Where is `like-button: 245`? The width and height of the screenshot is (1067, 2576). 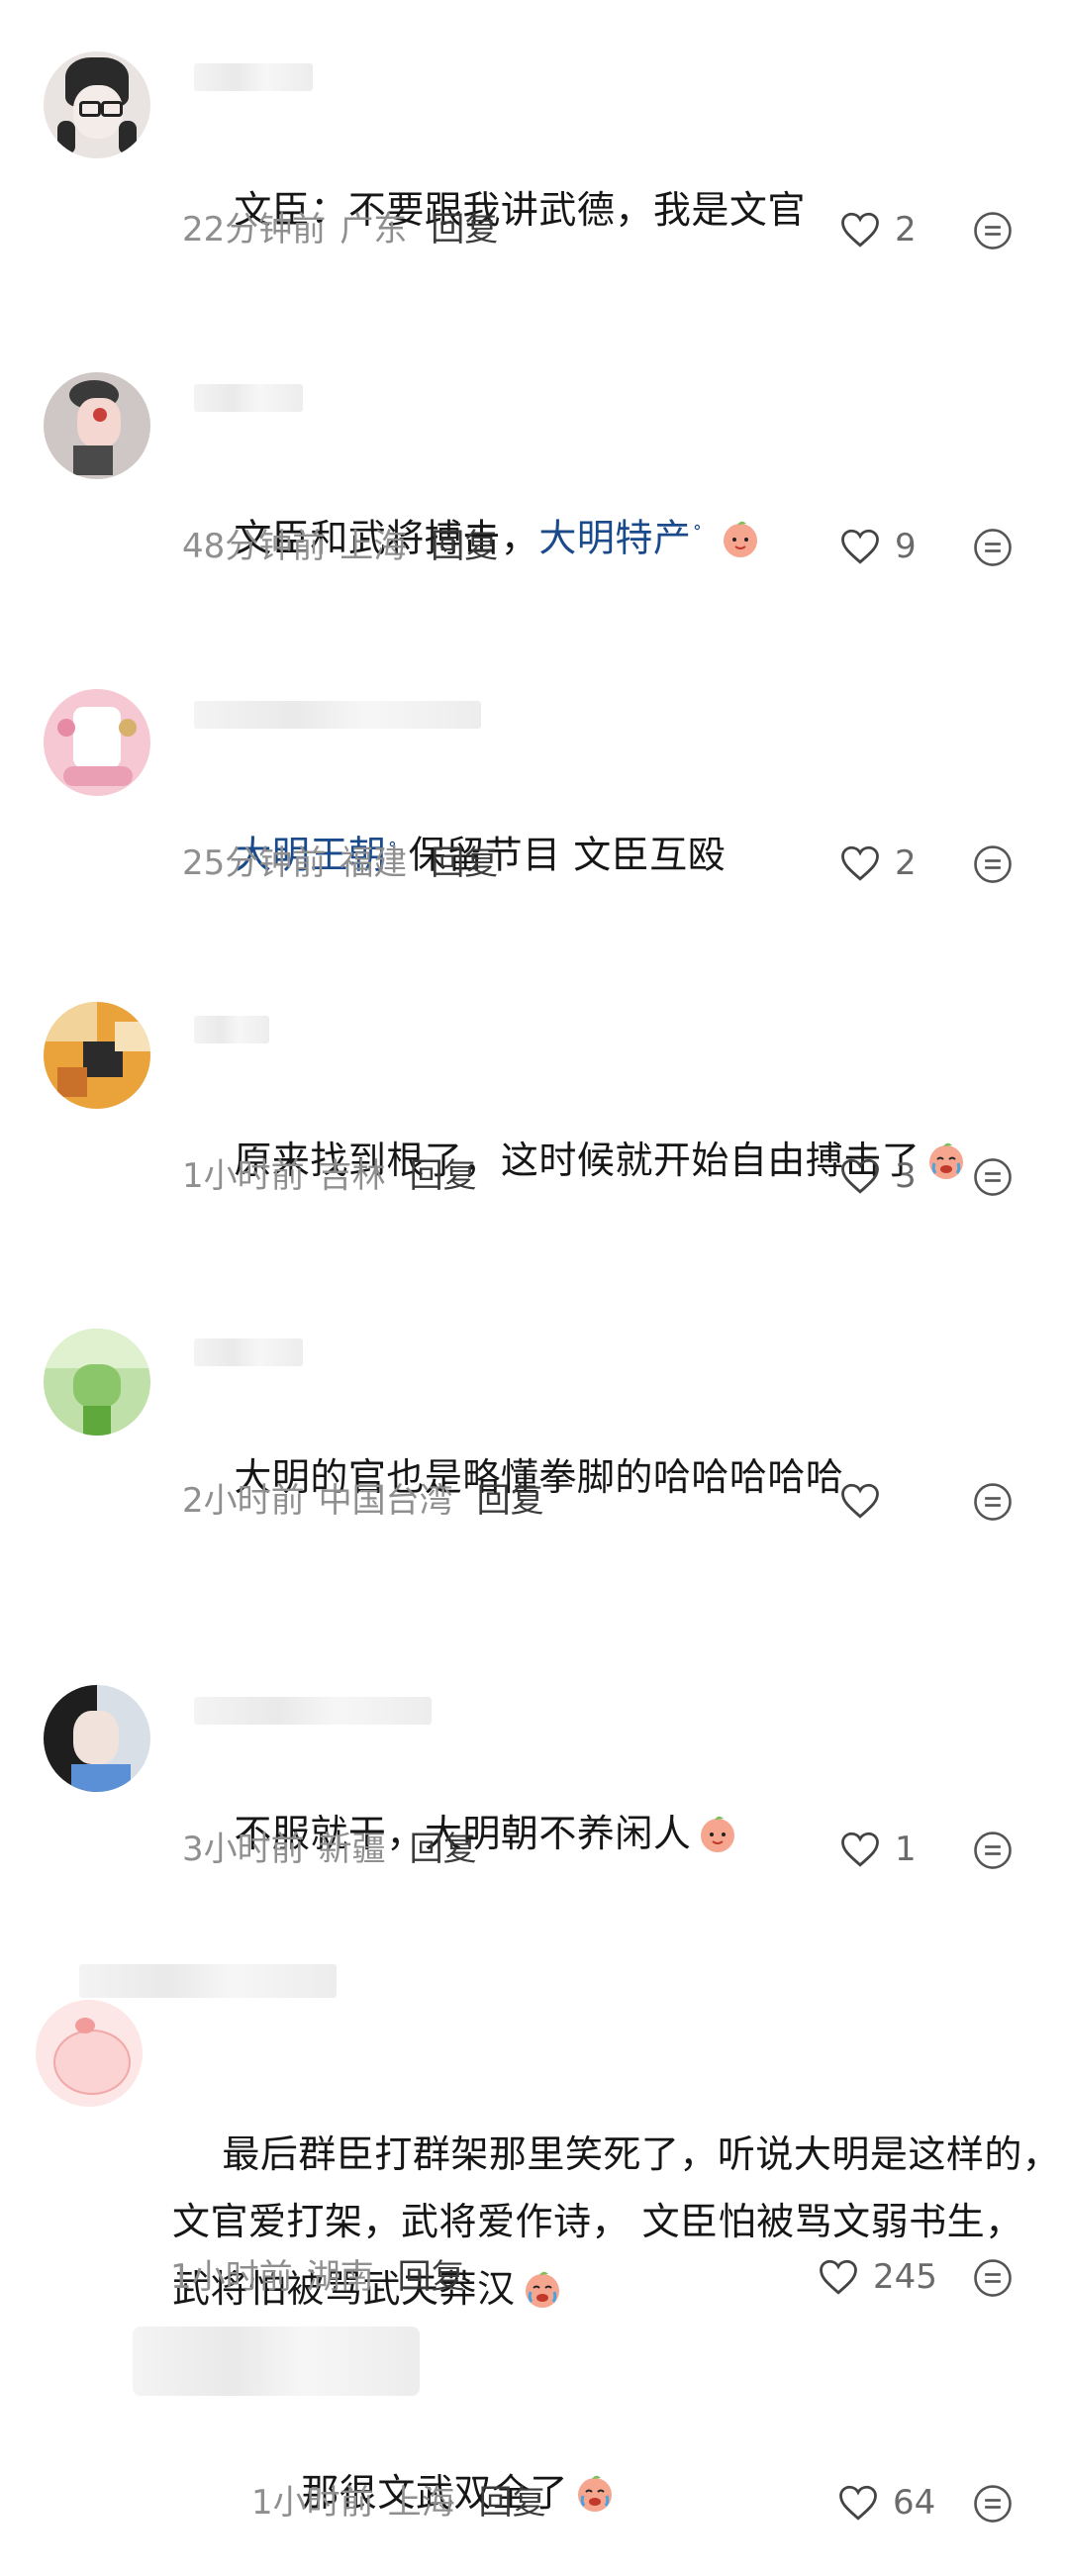 like-button: 245 is located at coordinates (877, 2277).